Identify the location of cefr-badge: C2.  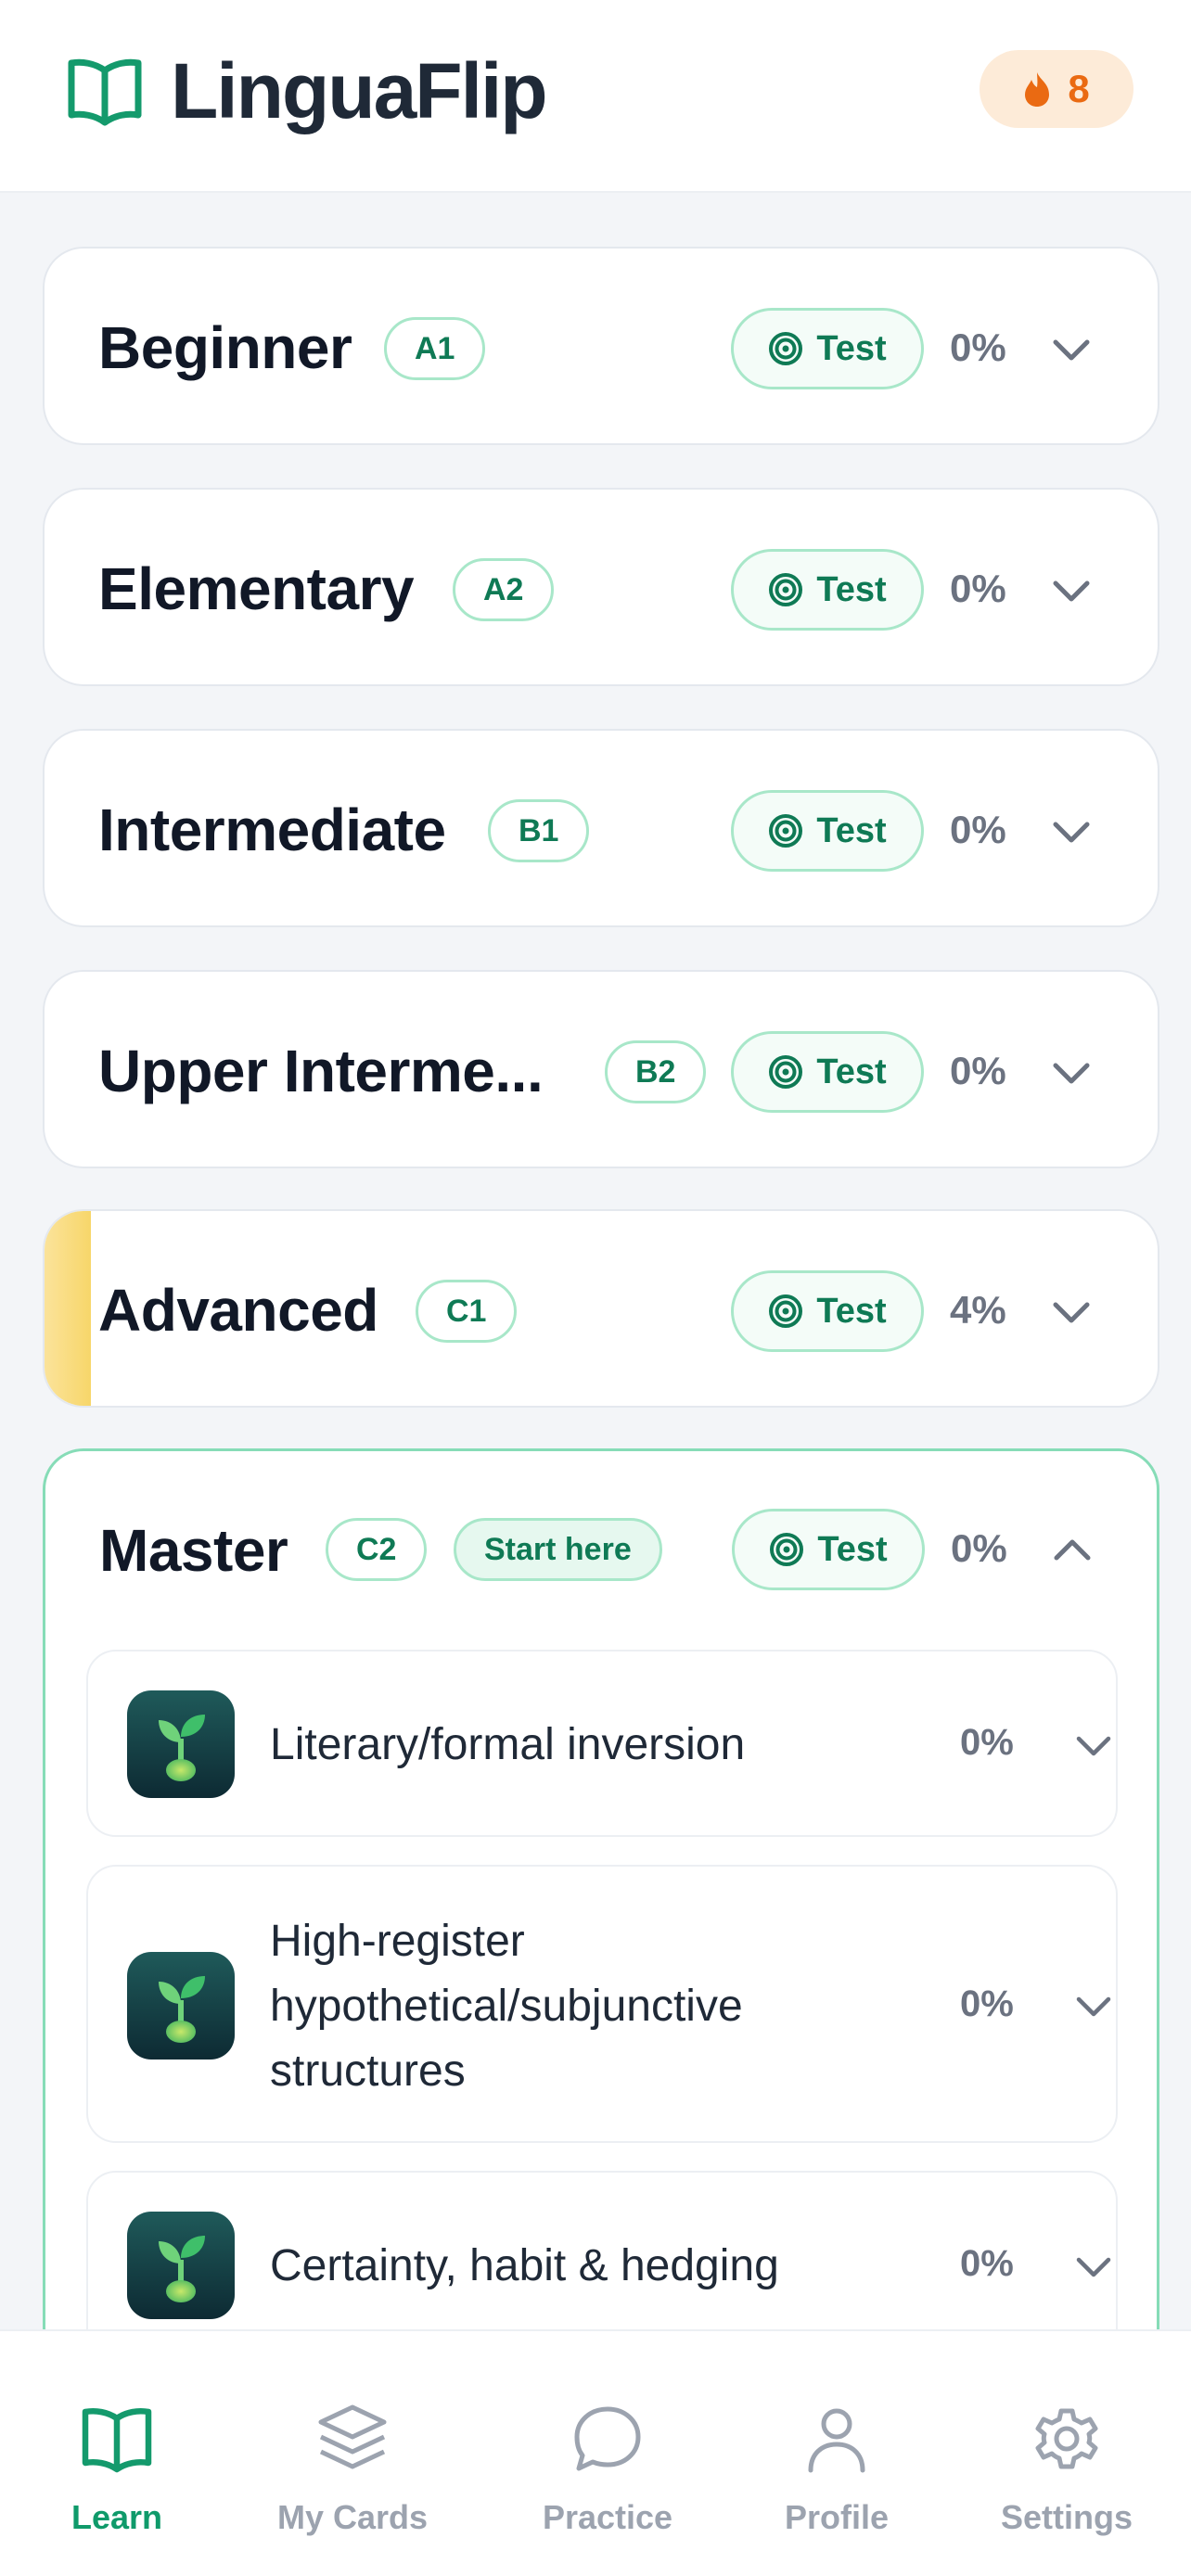
(377, 1550).